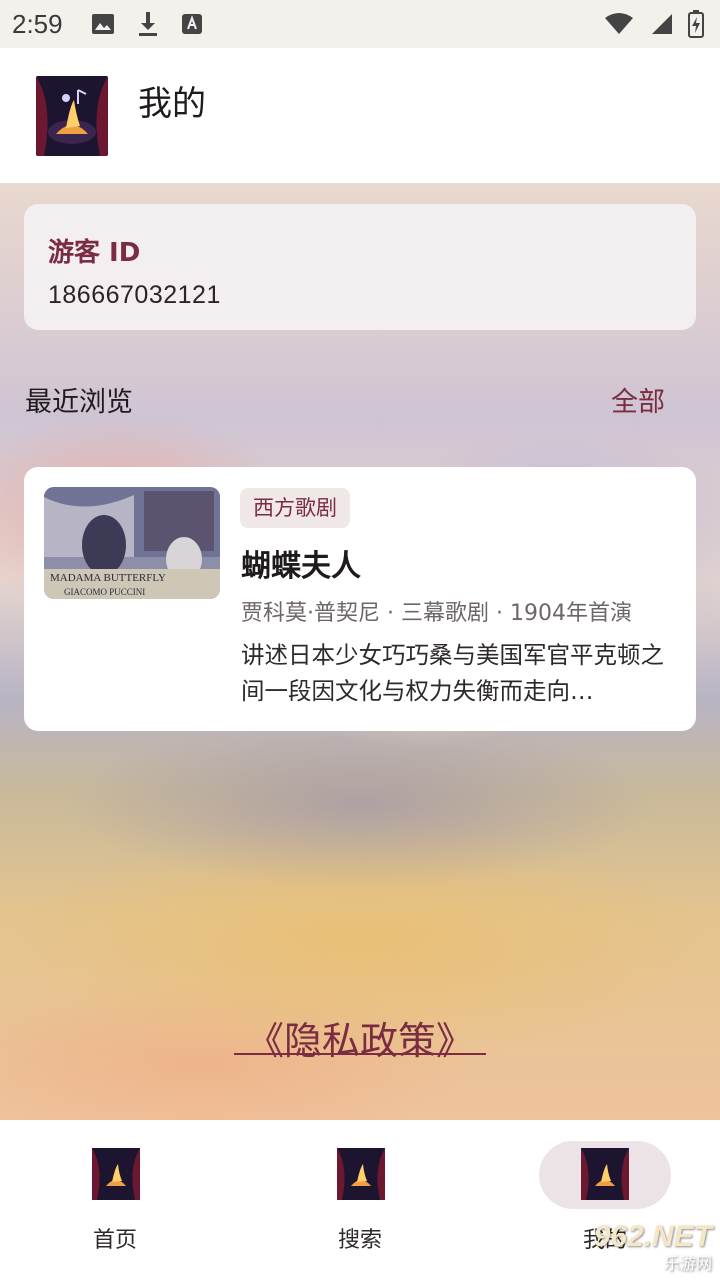 The height and width of the screenshot is (1280, 720). What do you see at coordinates (102, 24) in the screenshot?
I see `image-icon` at bounding box center [102, 24].